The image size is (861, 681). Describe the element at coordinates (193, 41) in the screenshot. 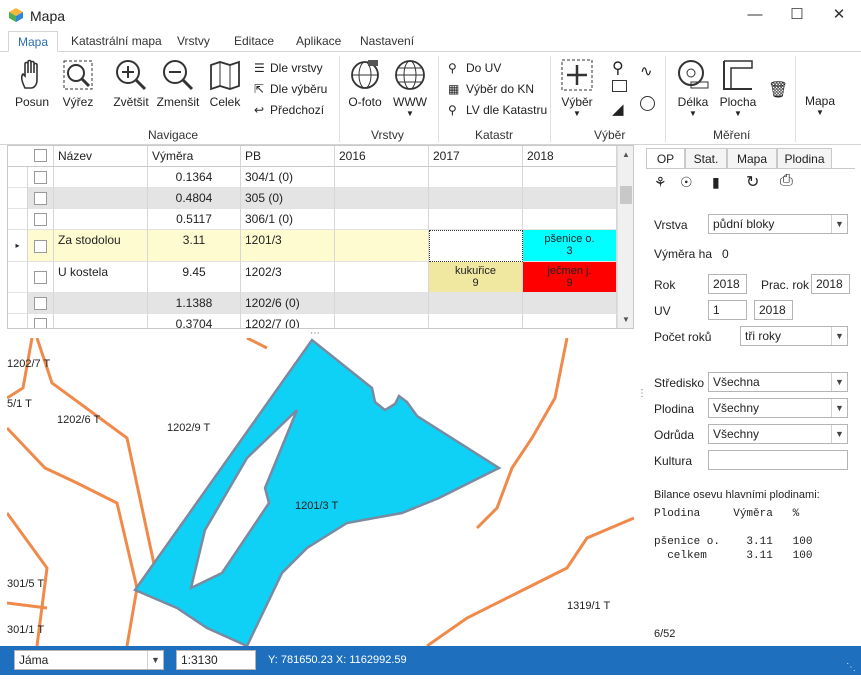

I see `tab-vrstvy: Vrstvy` at that location.